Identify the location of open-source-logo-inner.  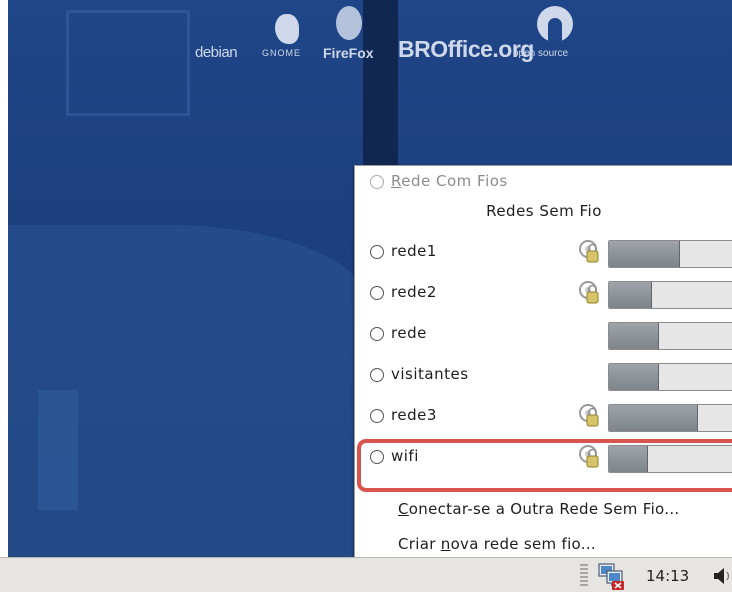
(555, 30).